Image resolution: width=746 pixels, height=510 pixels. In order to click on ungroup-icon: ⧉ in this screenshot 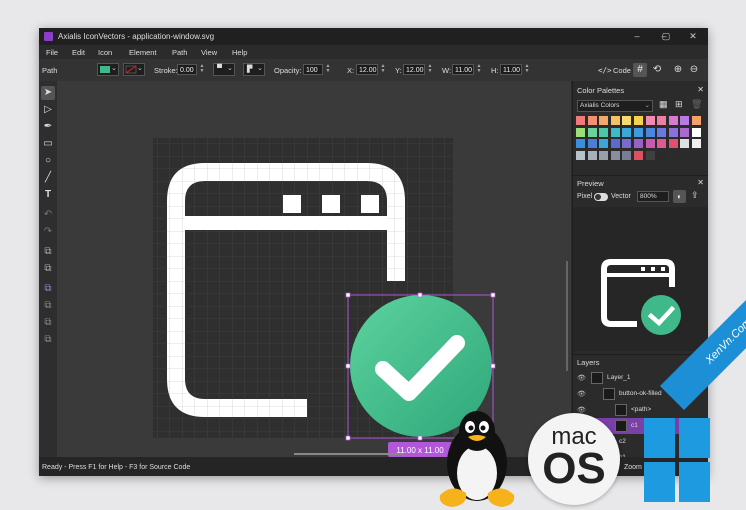, I will do `click(48, 306)`.